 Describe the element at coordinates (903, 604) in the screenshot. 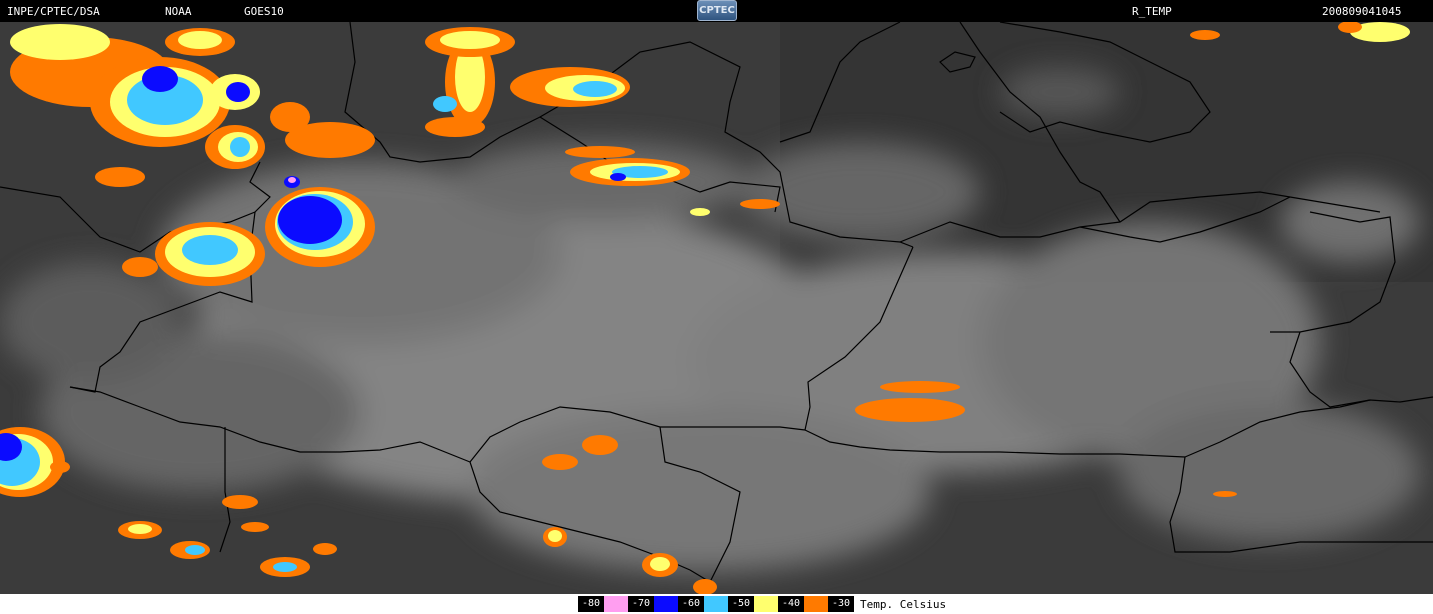

I see `legend-unit-label: Temp. Celsius` at that location.